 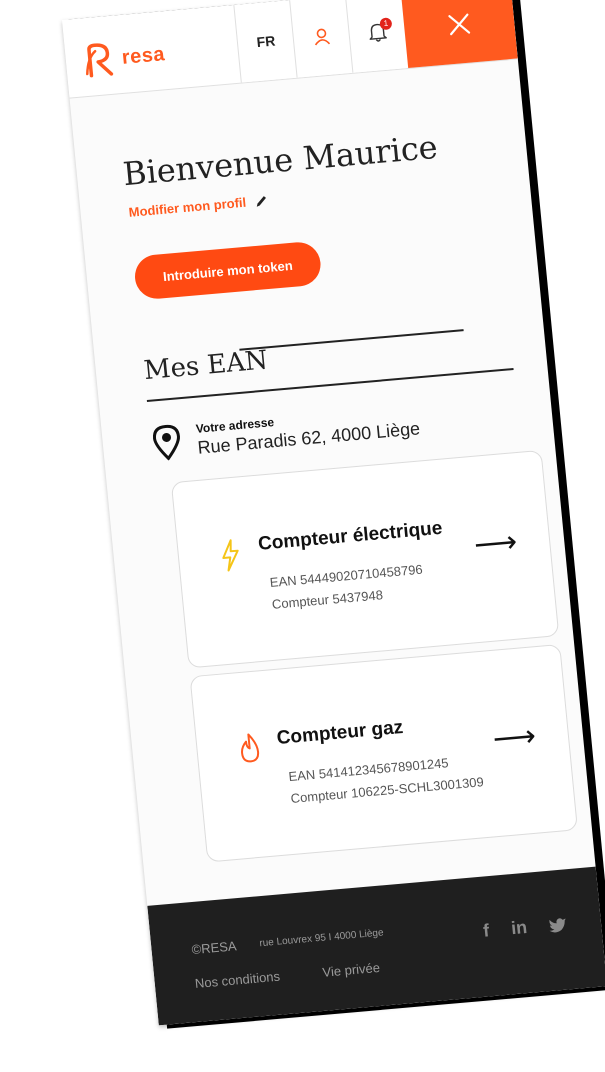 I want to click on social-links: f in, so click(x=525, y=927).